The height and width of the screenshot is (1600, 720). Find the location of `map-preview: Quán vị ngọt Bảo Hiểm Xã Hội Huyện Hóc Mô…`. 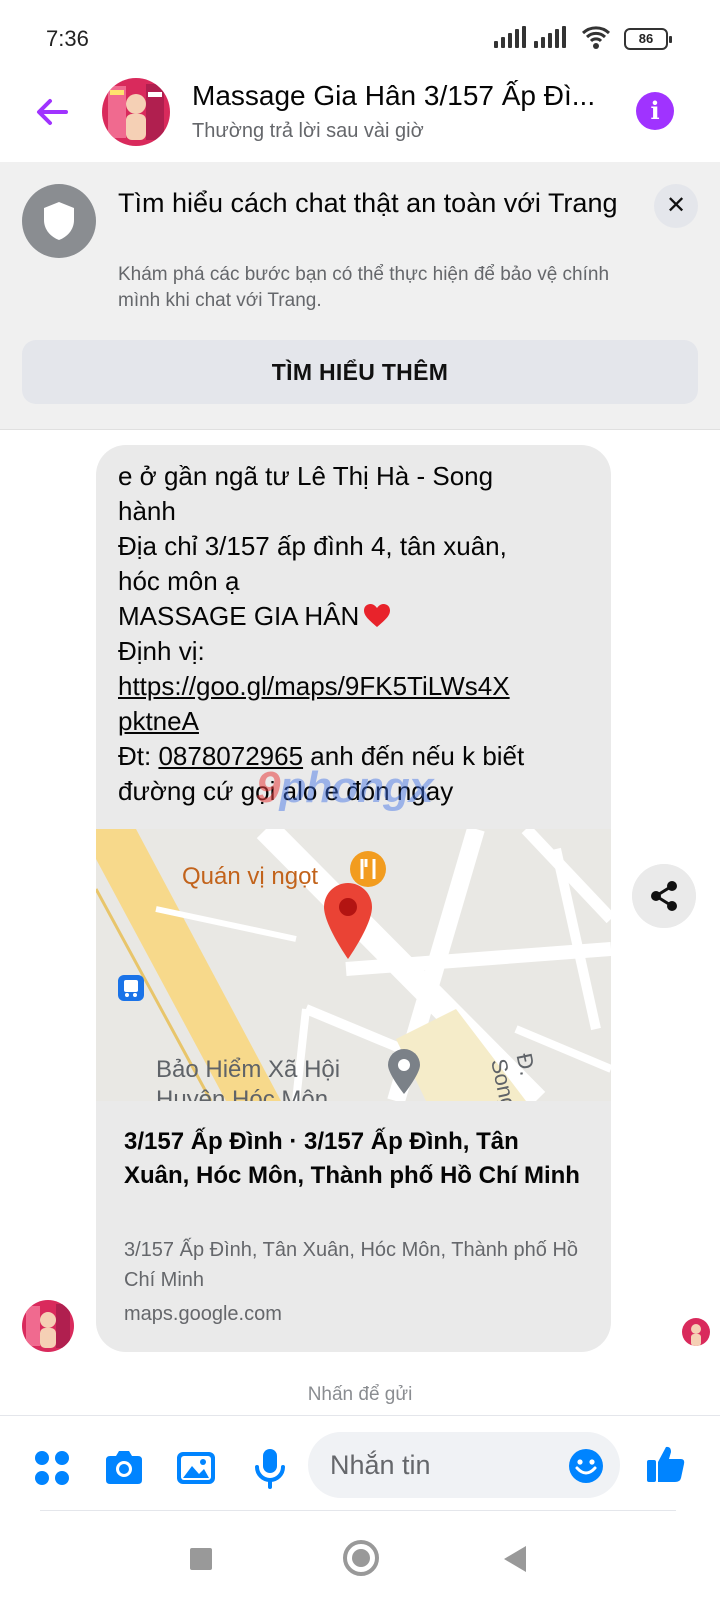

map-preview: Quán vị ngọt Bảo Hiểm Xã Hội Huyện Hóc Mô… is located at coordinates (353, 965).